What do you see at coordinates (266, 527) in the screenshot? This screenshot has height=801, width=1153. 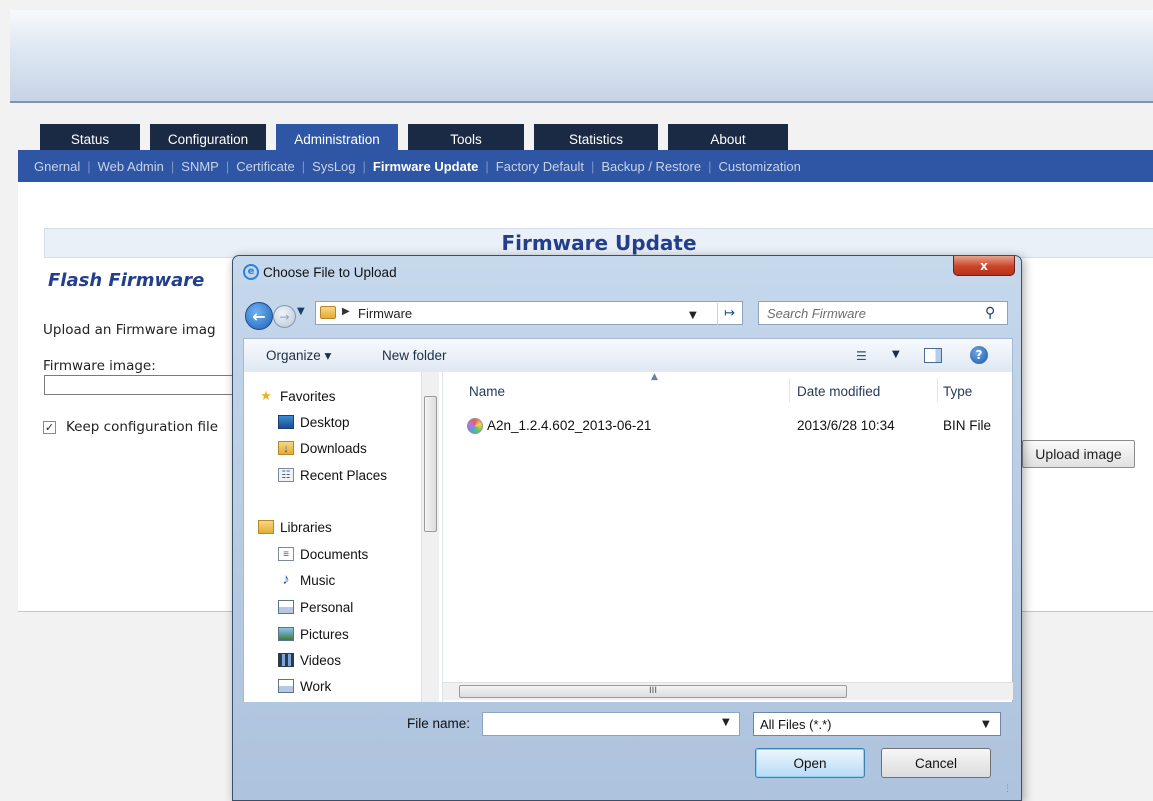 I see `libraries-icon` at bounding box center [266, 527].